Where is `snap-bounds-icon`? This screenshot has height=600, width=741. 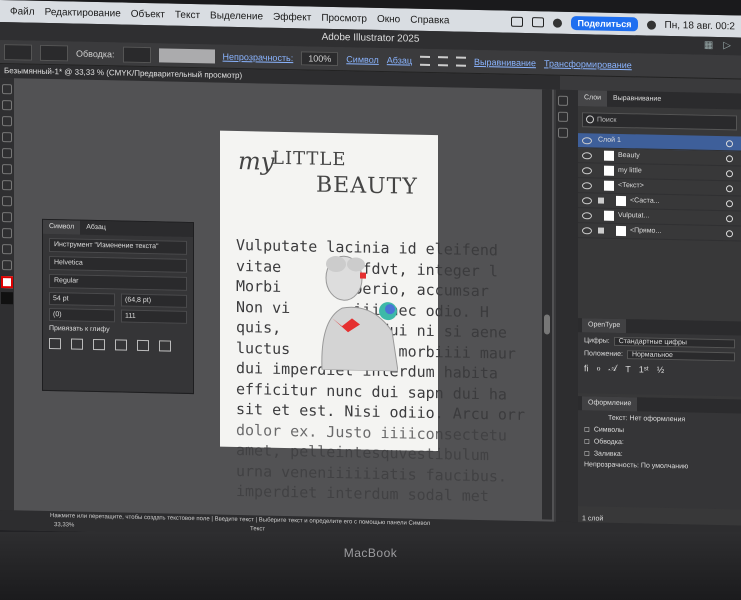 snap-bounds-icon is located at coordinates (99, 344).